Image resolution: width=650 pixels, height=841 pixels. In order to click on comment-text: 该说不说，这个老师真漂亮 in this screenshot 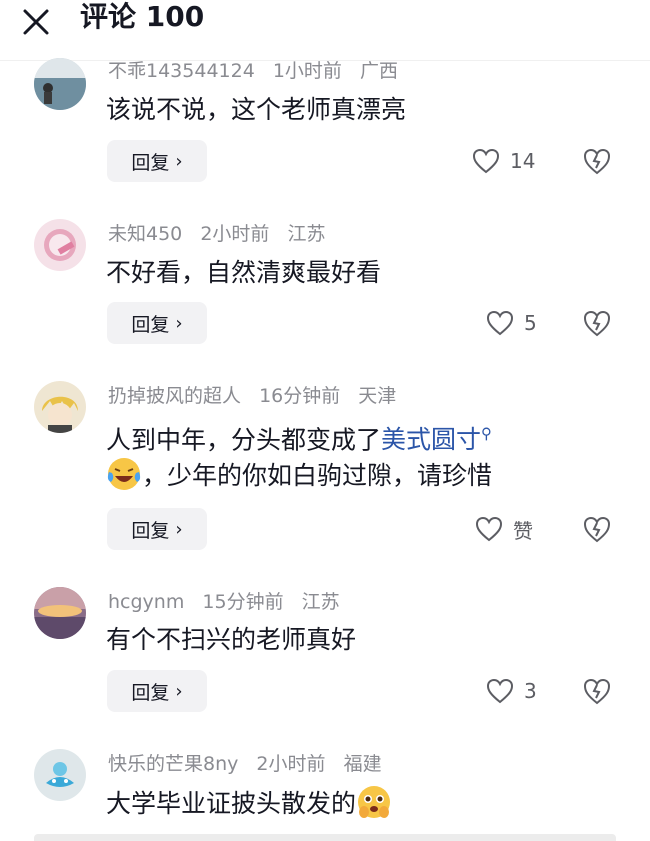, I will do `click(256, 109)`.